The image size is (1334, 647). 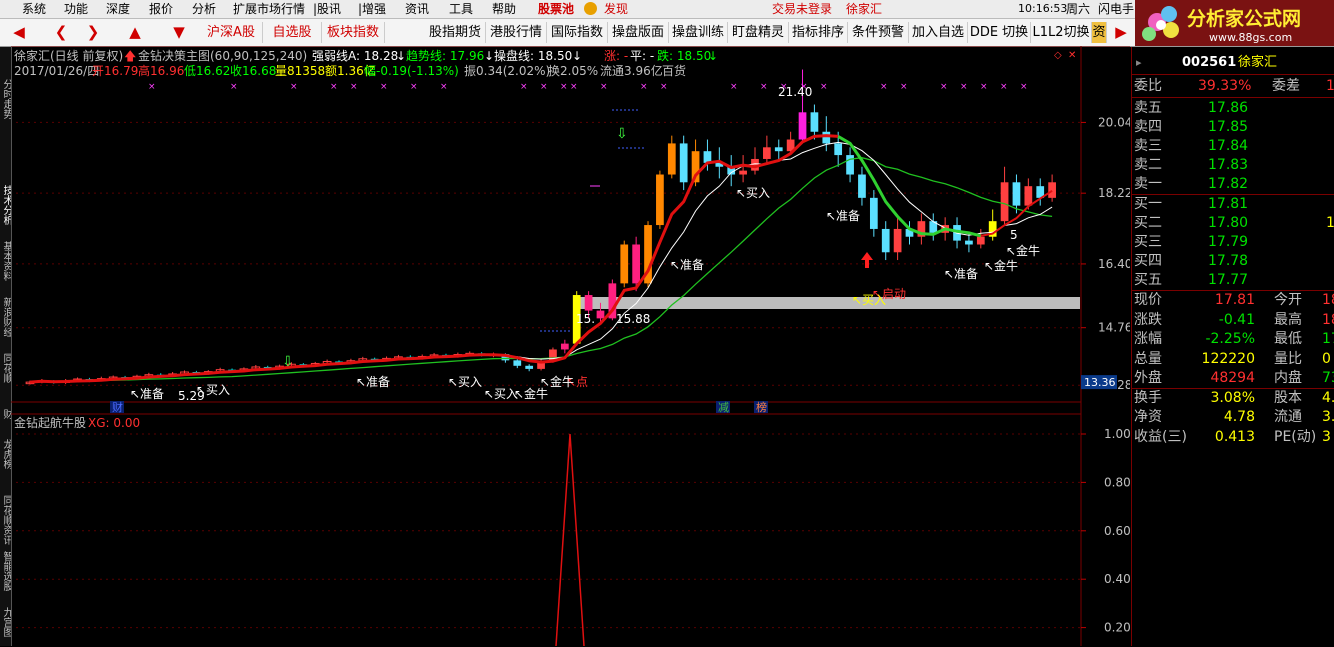 What do you see at coordinates (1148, 165) in the screenshot?
I see `sell-level-label: 卖二` at bounding box center [1148, 165].